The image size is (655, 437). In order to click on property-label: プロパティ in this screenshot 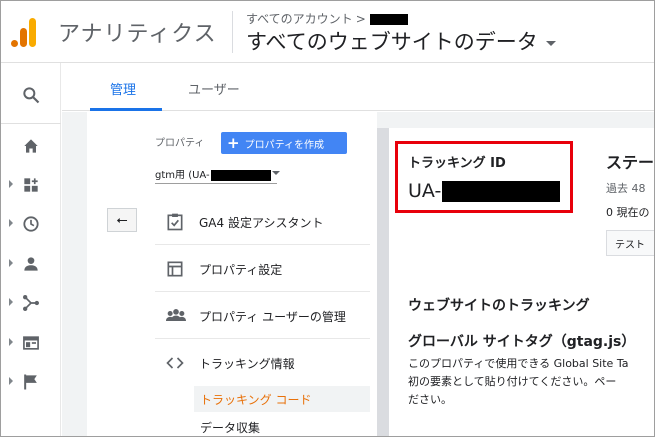, I will do `click(180, 143)`.